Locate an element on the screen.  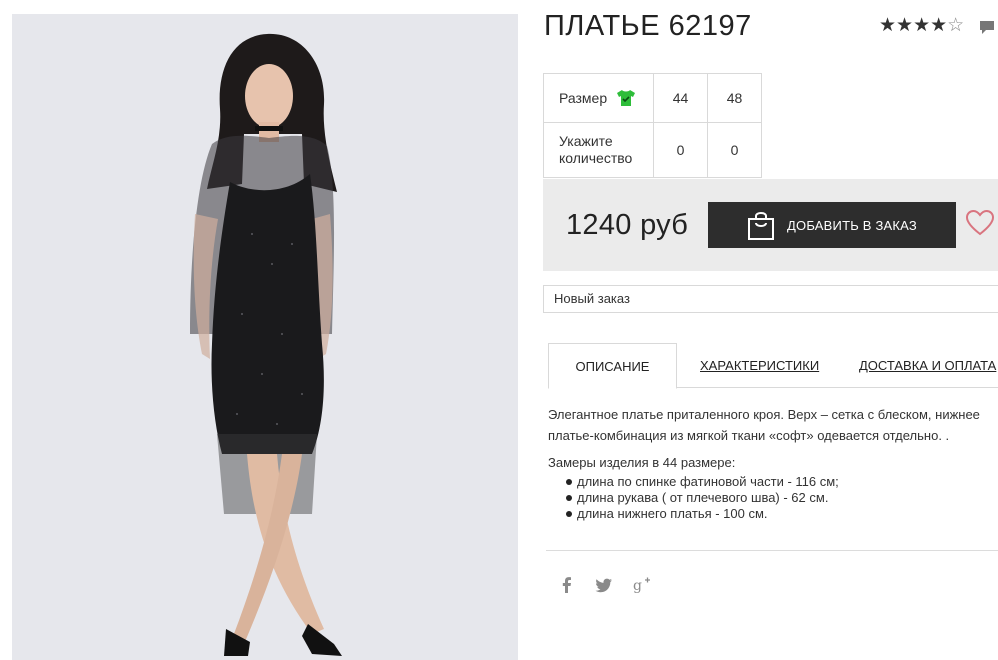
size-row: Размер 44 48 is located at coordinates (652, 98).